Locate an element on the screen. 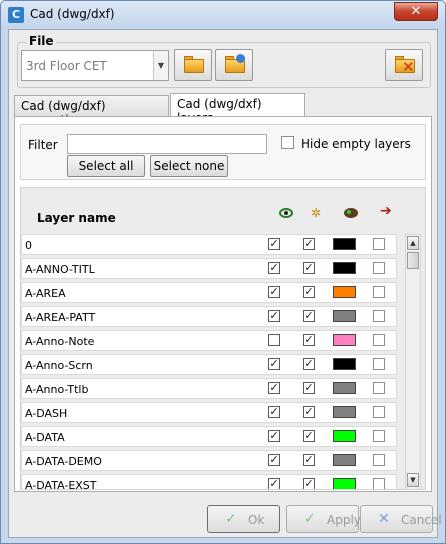 The width and height of the screenshot is (446, 544). open-file-button is located at coordinates (193, 65).